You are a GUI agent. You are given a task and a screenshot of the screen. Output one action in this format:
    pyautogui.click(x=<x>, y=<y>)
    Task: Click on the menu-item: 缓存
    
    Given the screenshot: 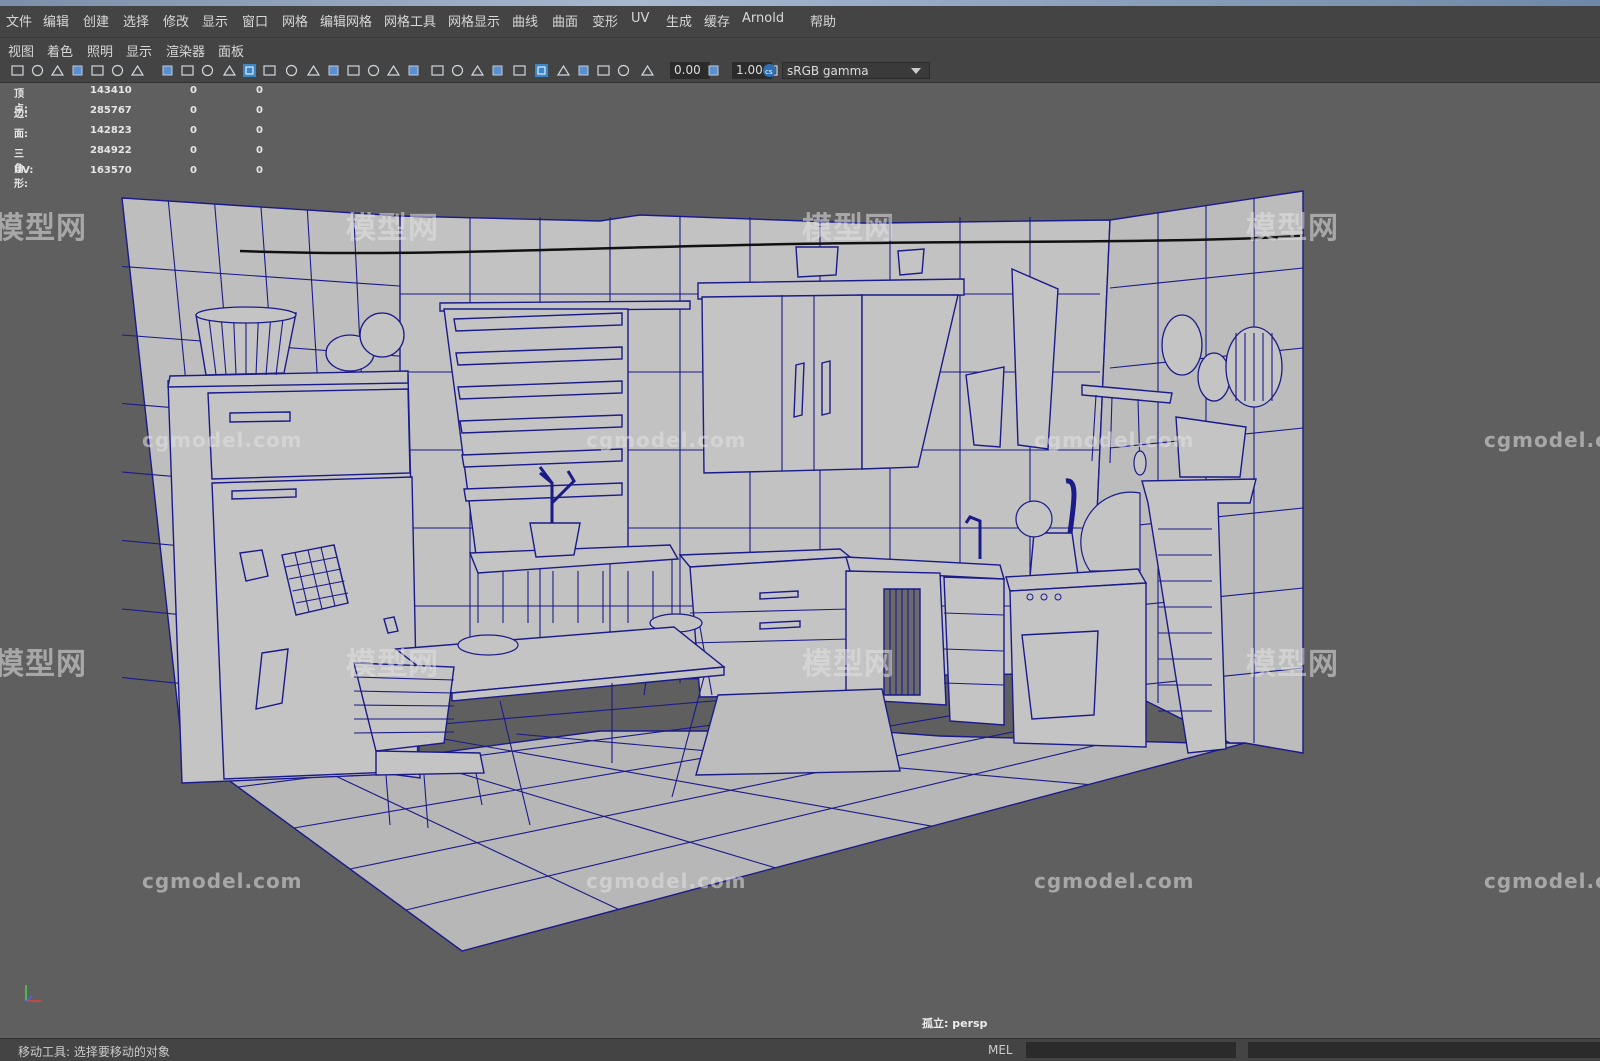 What is the action you would take?
    pyautogui.click(x=717, y=20)
    